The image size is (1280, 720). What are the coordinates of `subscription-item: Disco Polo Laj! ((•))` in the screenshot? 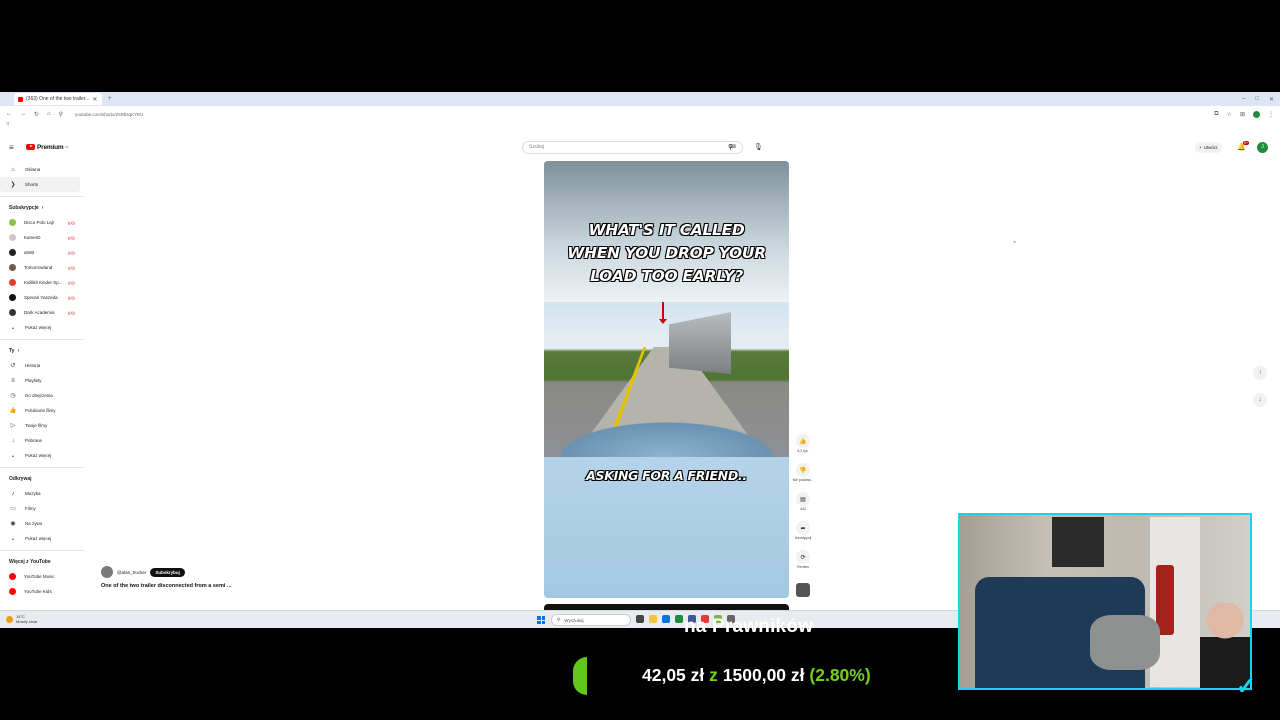 It's located at (43, 222).